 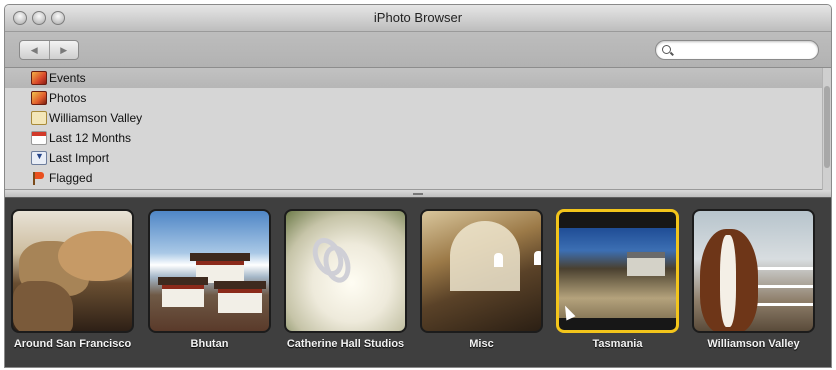 What do you see at coordinates (39, 138) in the screenshot?
I see `calendar-icon` at bounding box center [39, 138].